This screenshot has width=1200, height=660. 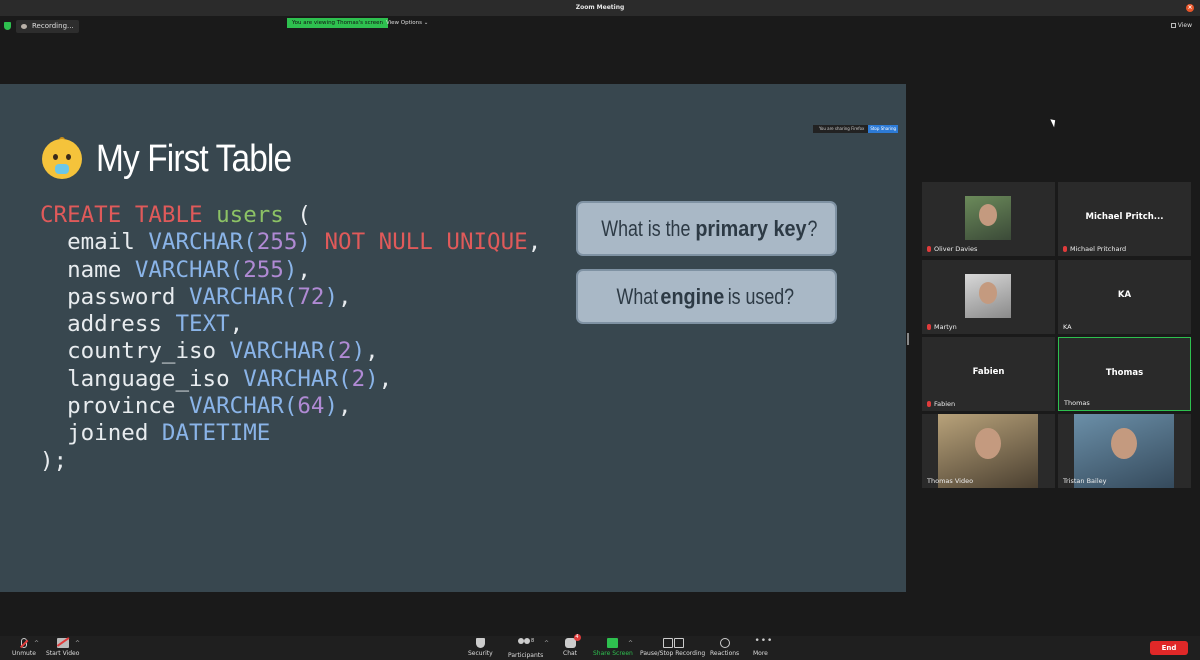 What do you see at coordinates (480, 643) in the screenshot?
I see `shield-icon` at bounding box center [480, 643].